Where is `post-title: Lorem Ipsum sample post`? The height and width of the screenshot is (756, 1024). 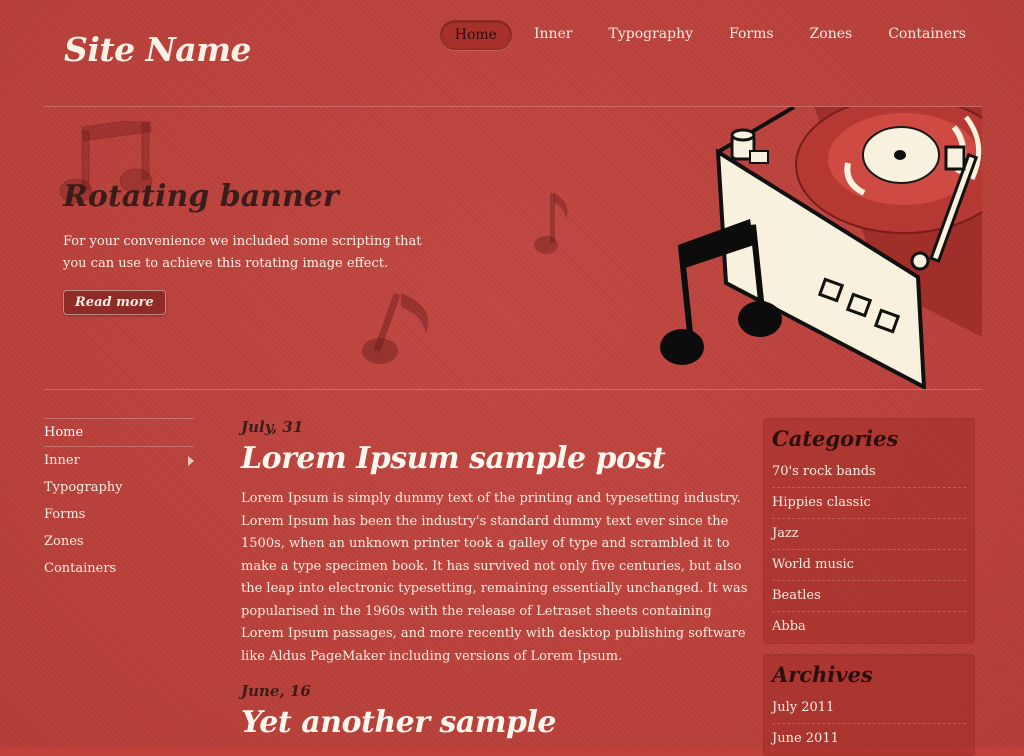
post-title: Lorem Ipsum sample post is located at coordinates (496, 459).